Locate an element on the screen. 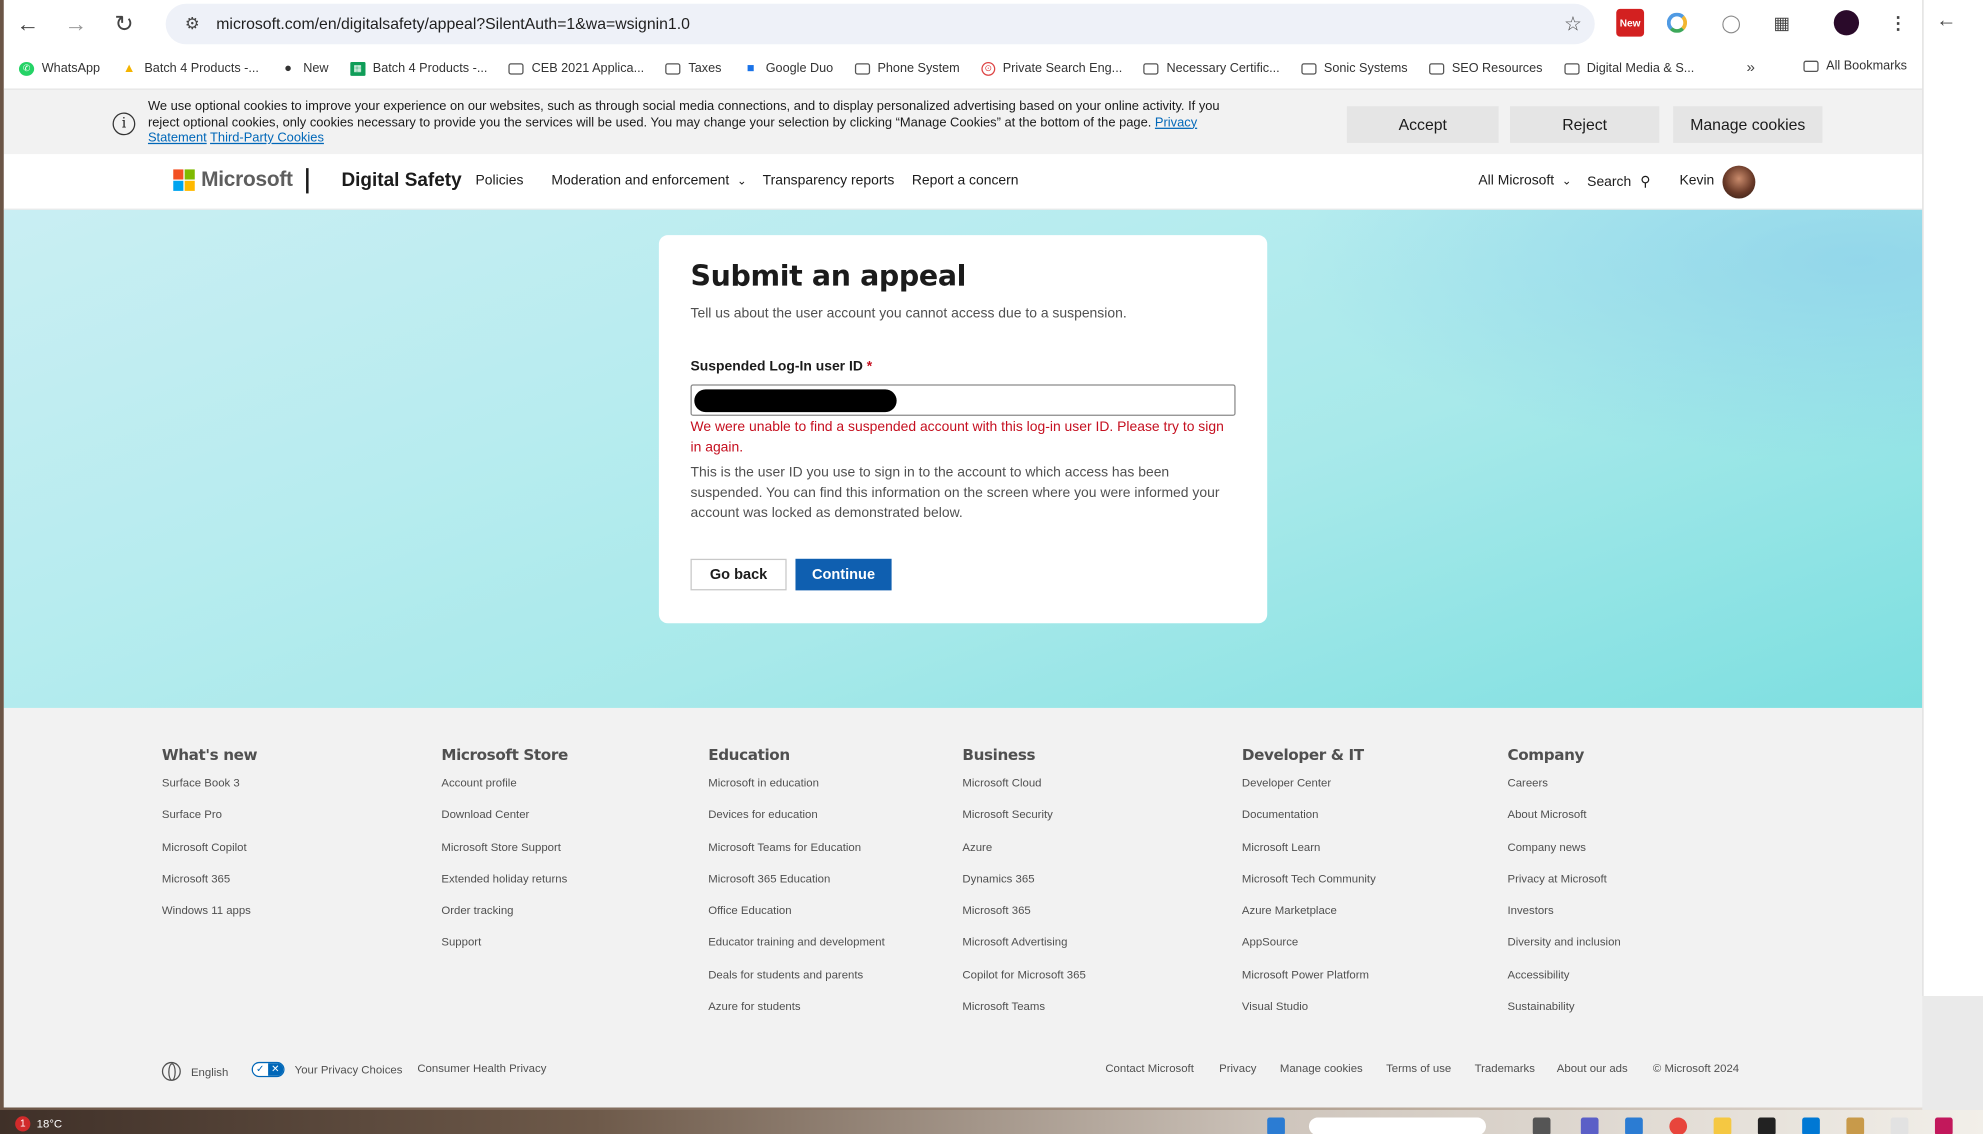 This screenshot has height=1134, width=1983. footer-link: Microsoft Security is located at coordinates (1023, 823).